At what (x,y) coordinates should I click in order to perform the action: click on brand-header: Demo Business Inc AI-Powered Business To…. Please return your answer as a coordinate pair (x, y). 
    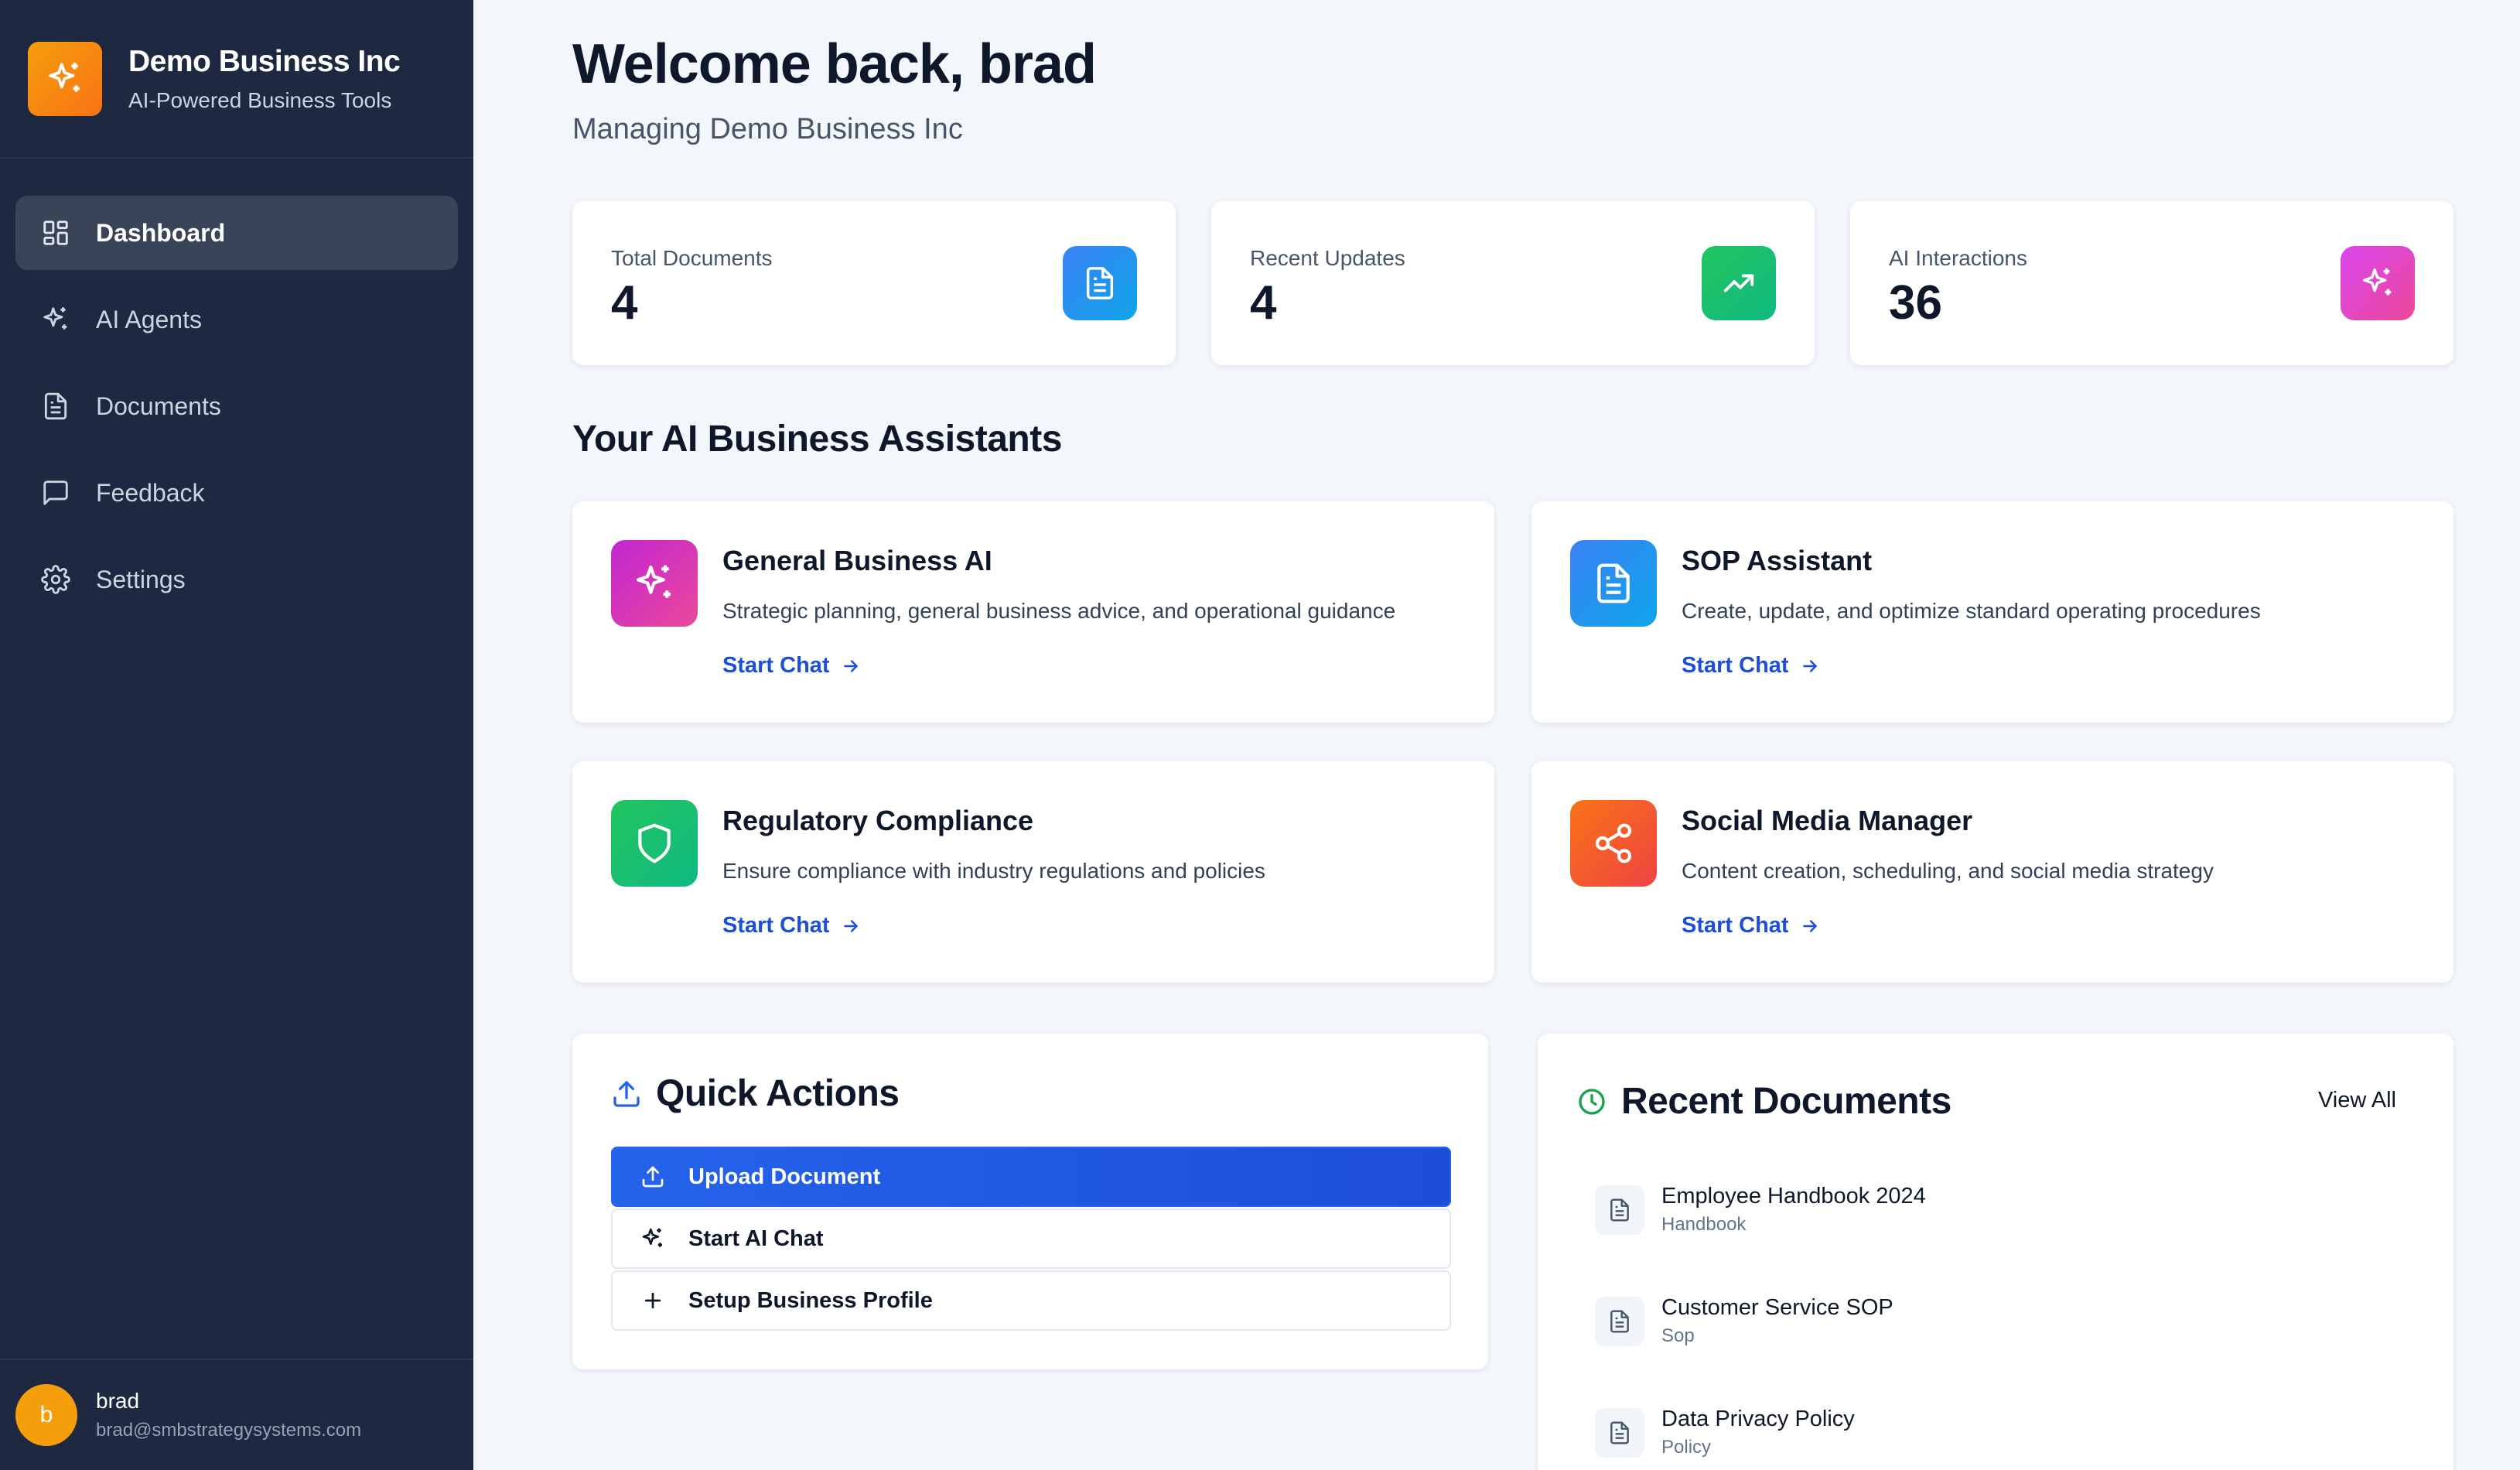
    Looking at the image, I should click on (237, 79).